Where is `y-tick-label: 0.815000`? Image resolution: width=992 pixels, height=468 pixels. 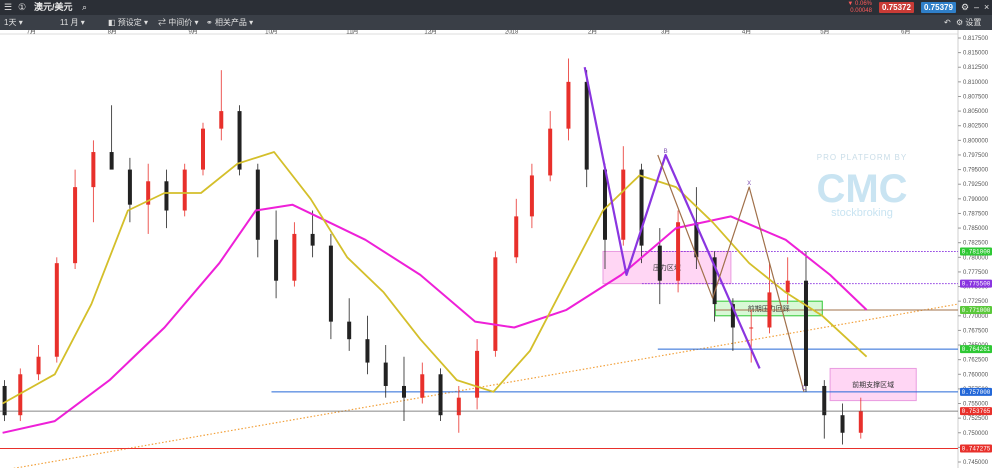
y-tick-label: 0.815000 is located at coordinates (976, 54).